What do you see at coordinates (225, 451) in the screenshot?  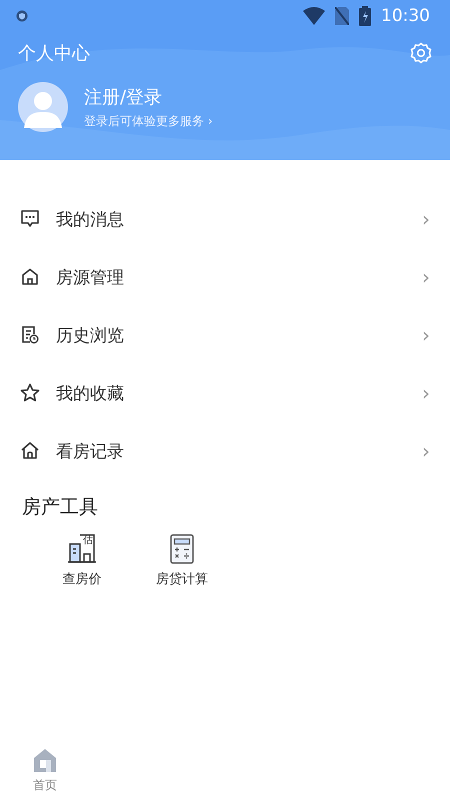 I see `menu-item: 看房记录 ›` at bounding box center [225, 451].